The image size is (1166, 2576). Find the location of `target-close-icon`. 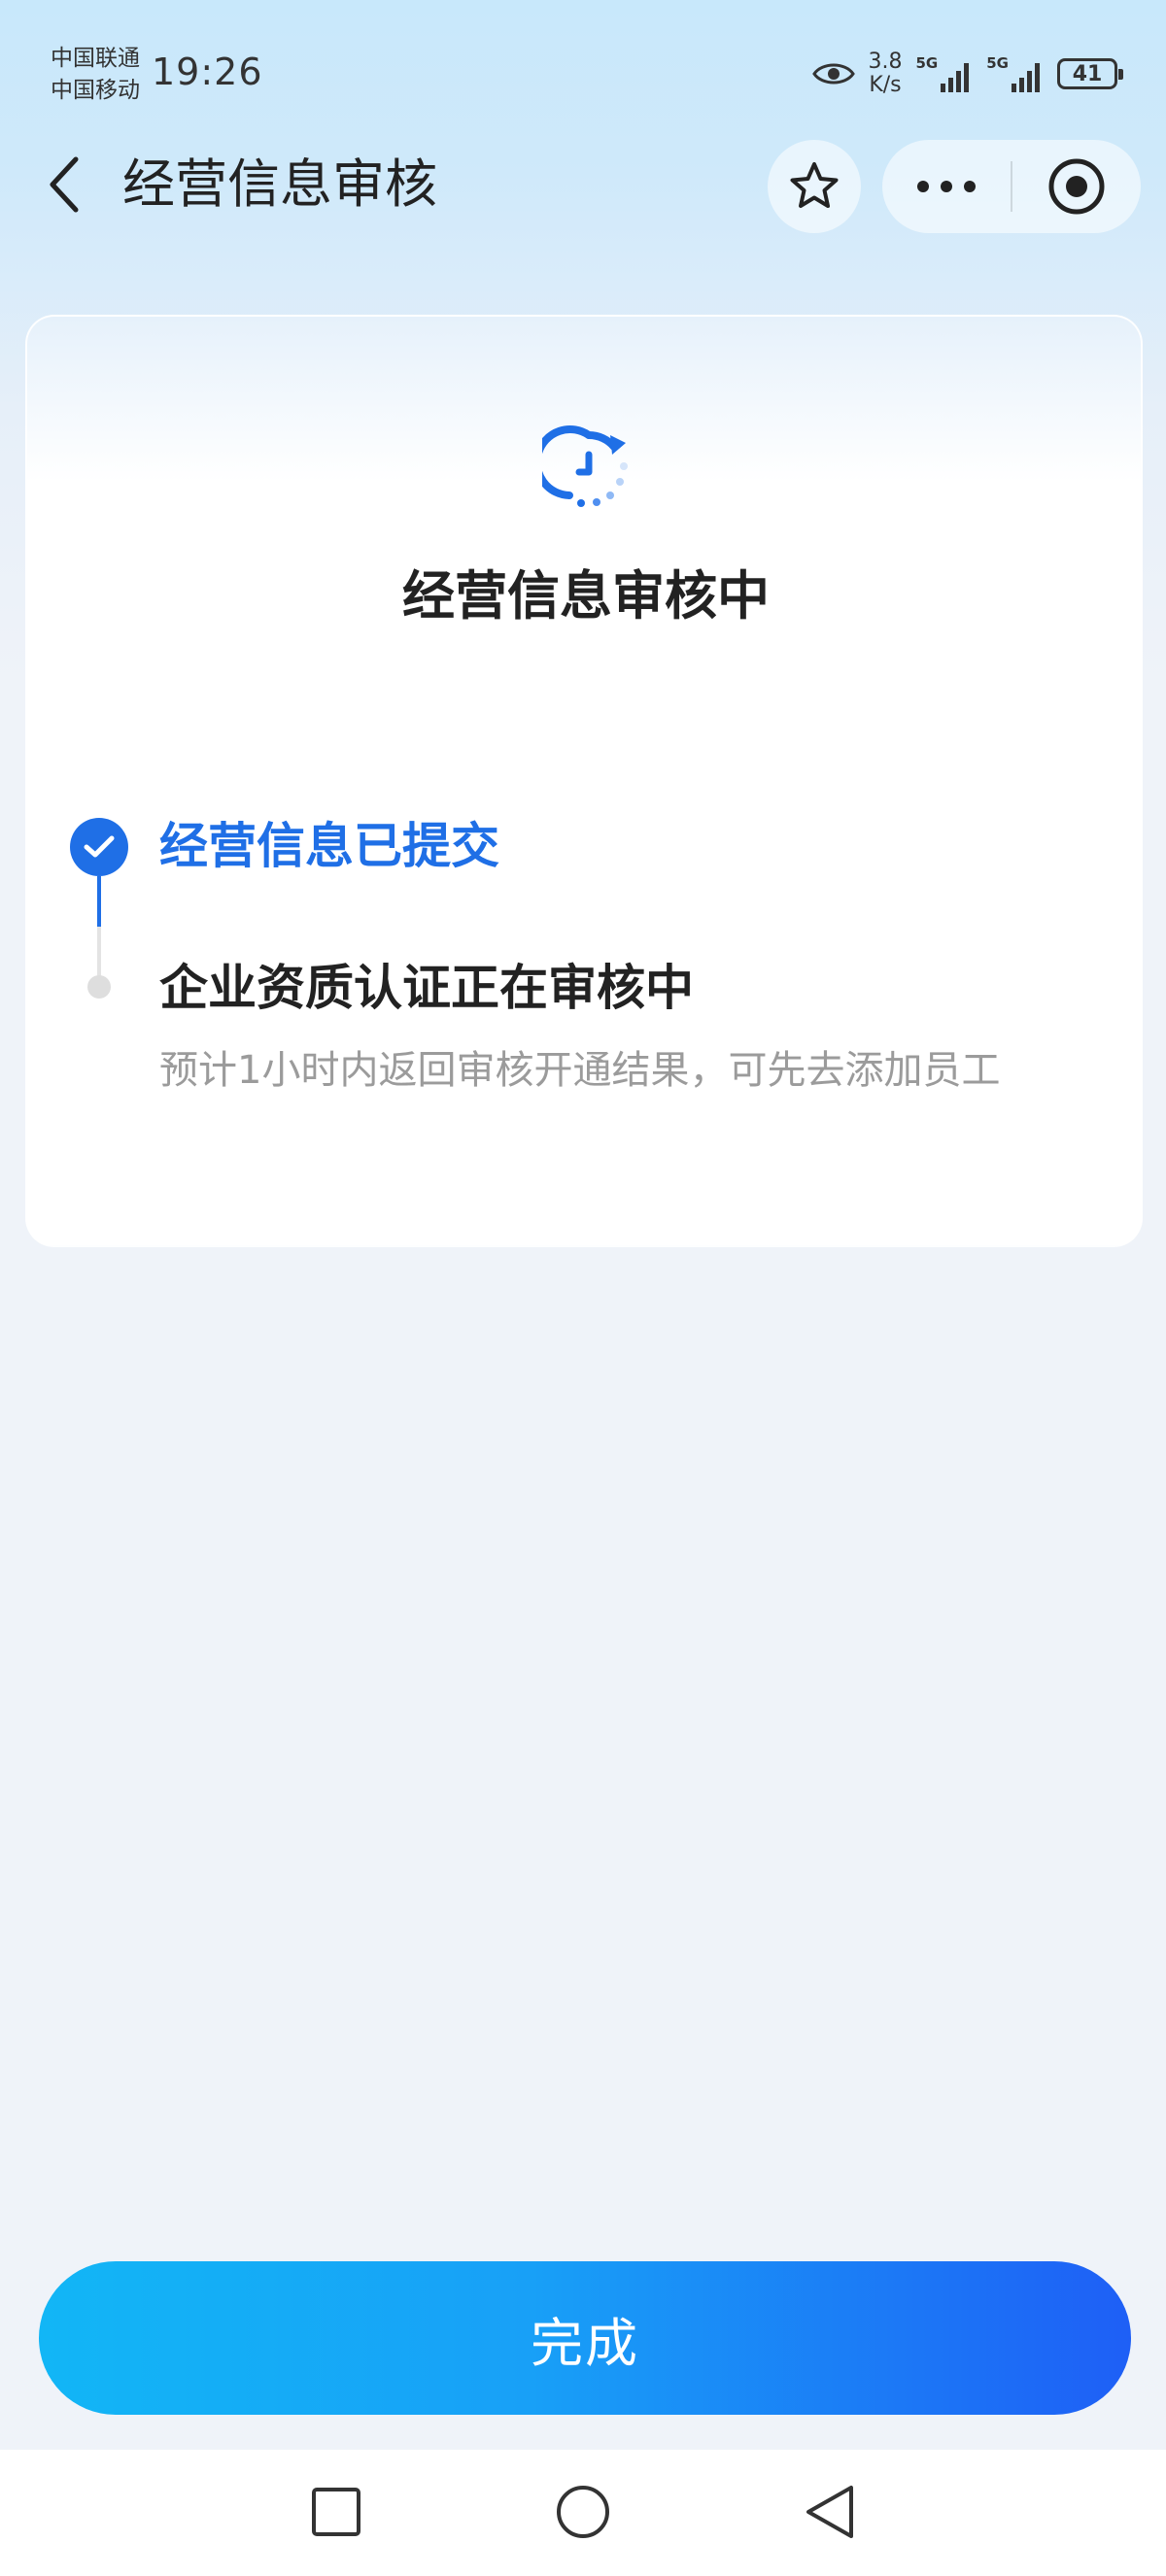

target-close-icon is located at coordinates (1076, 186).